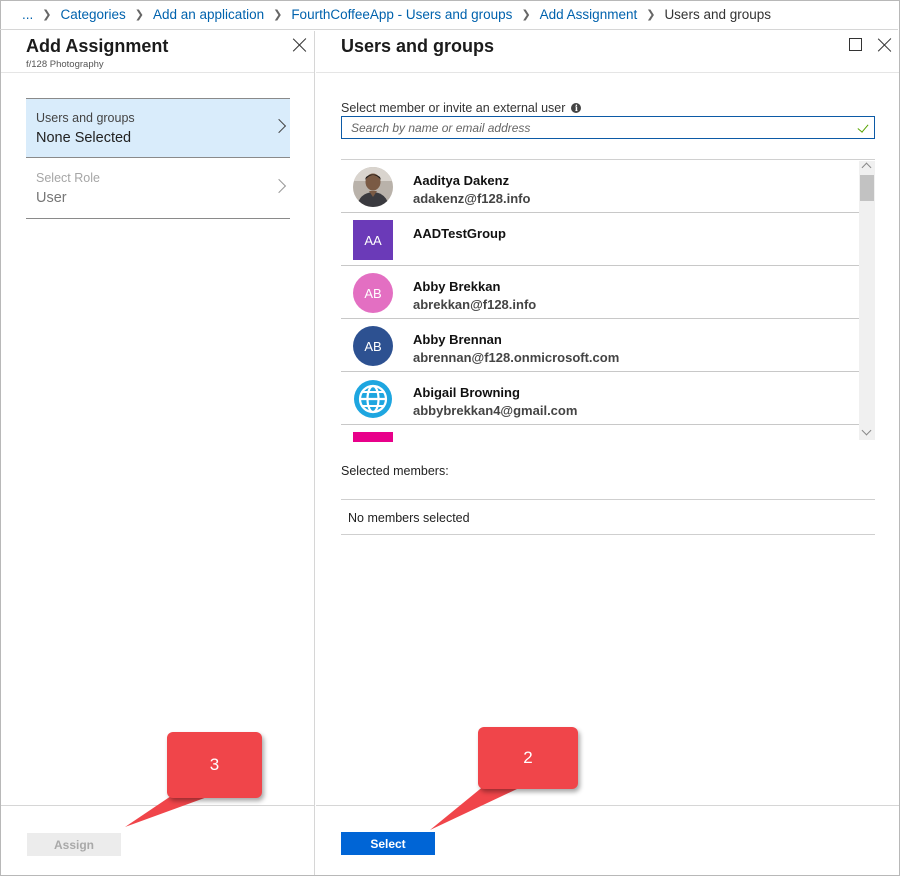 The width and height of the screenshot is (900, 876). Describe the element at coordinates (418, 46) in the screenshot. I see `blade-title: Users and groups` at that location.